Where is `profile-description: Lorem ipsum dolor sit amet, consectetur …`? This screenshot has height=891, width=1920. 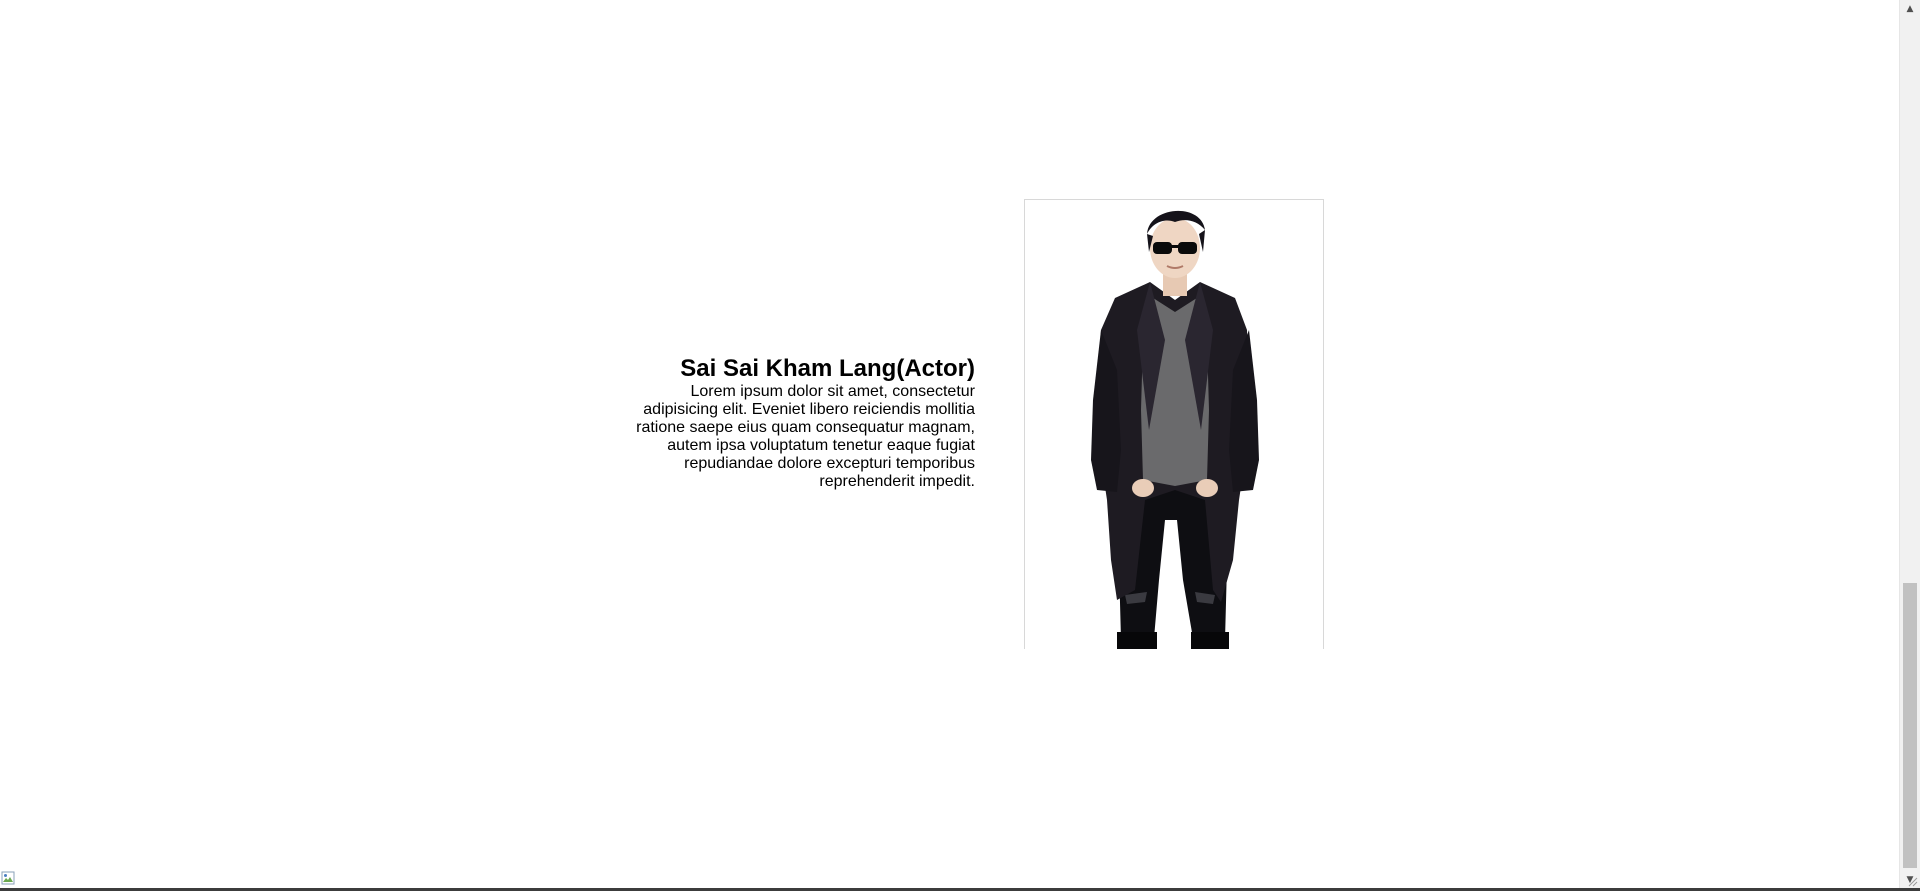
profile-description: Lorem ipsum dolor sit amet, consectetur … is located at coordinates (805, 436).